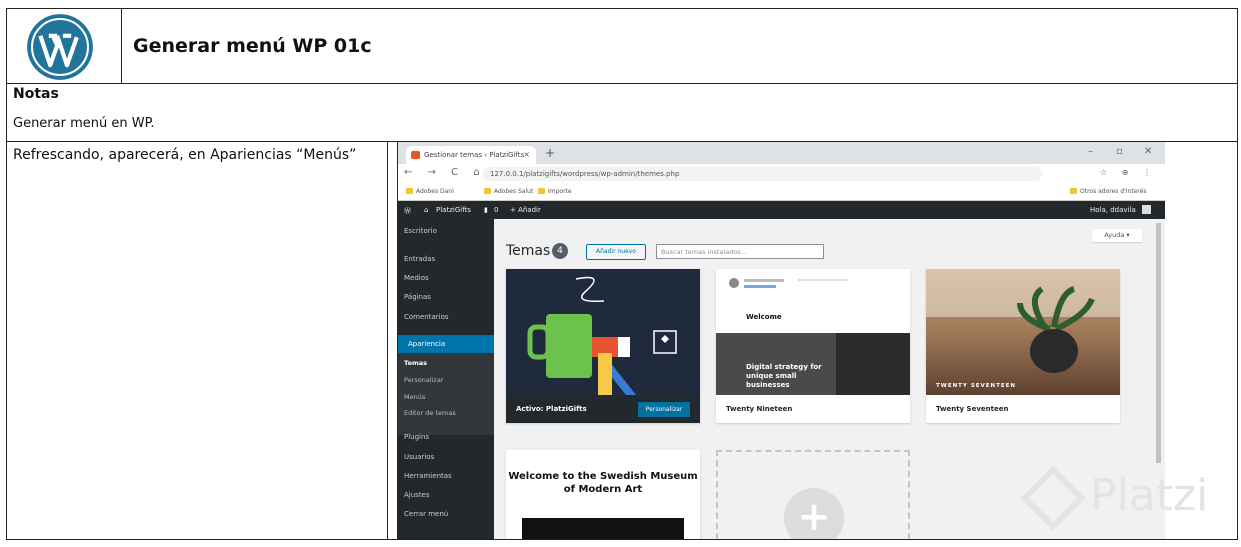  Describe the element at coordinates (976, 386) in the screenshot. I see `twentyseventeen-overlay: TWENTY SEVENTEEN` at that location.